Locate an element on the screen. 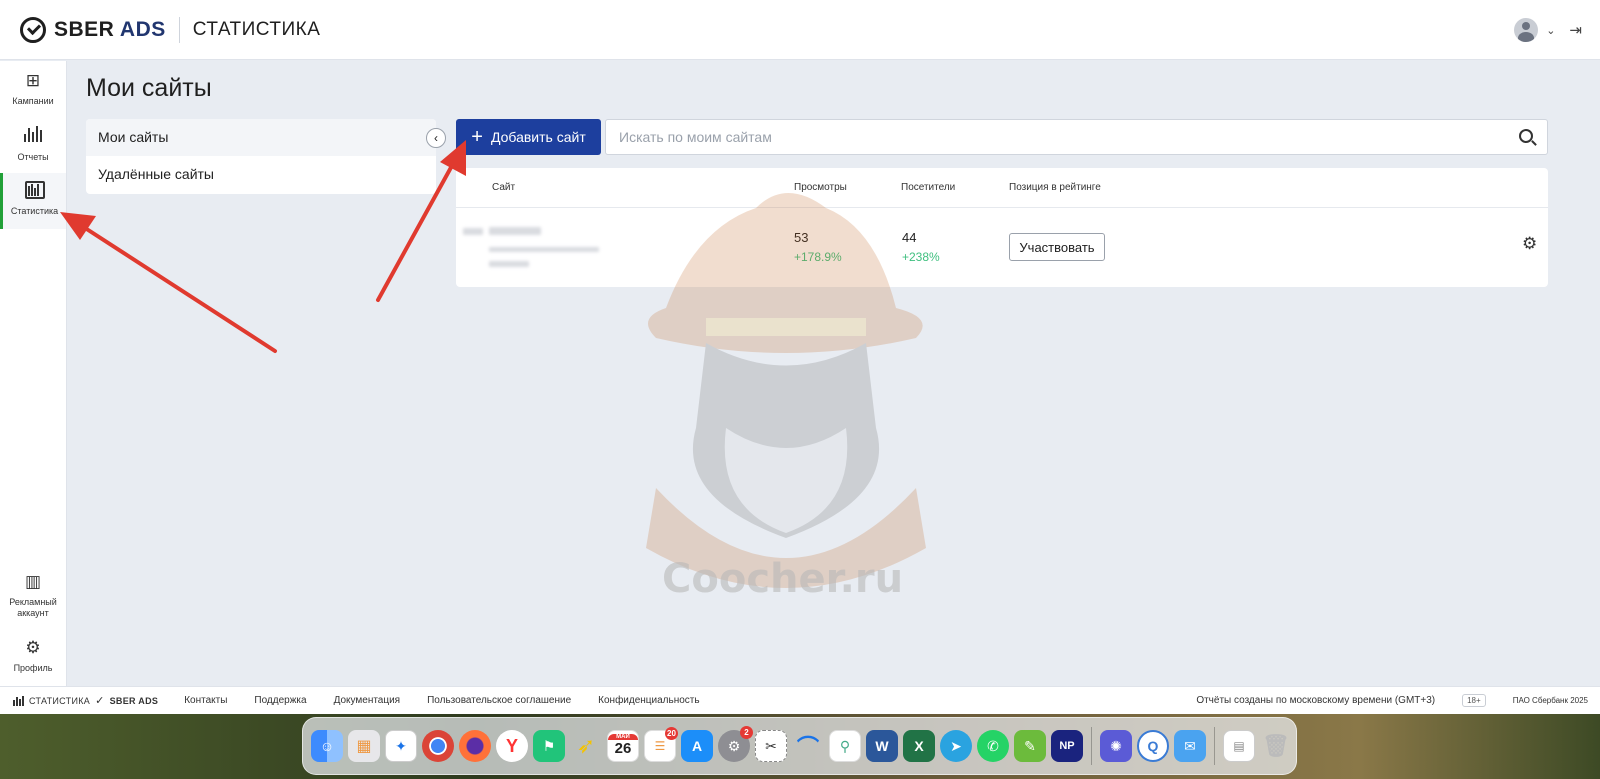 Image resolution: width=1600 pixels, height=779 pixels. site-name-blurred is located at coordinates (515, 231).